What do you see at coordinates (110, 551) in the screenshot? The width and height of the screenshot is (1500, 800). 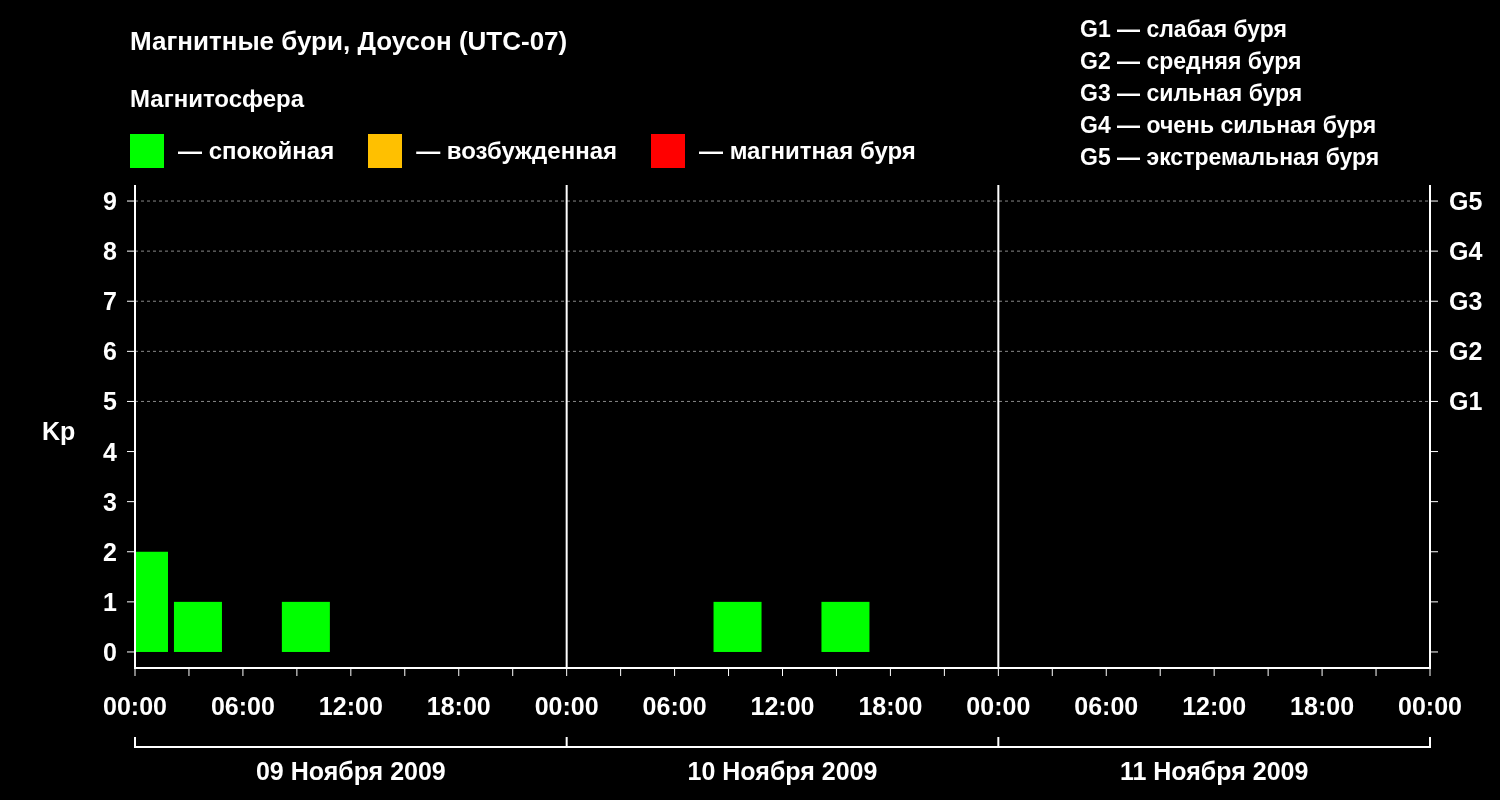 I see `axis-label: 2` at bounding box center [110, 551].